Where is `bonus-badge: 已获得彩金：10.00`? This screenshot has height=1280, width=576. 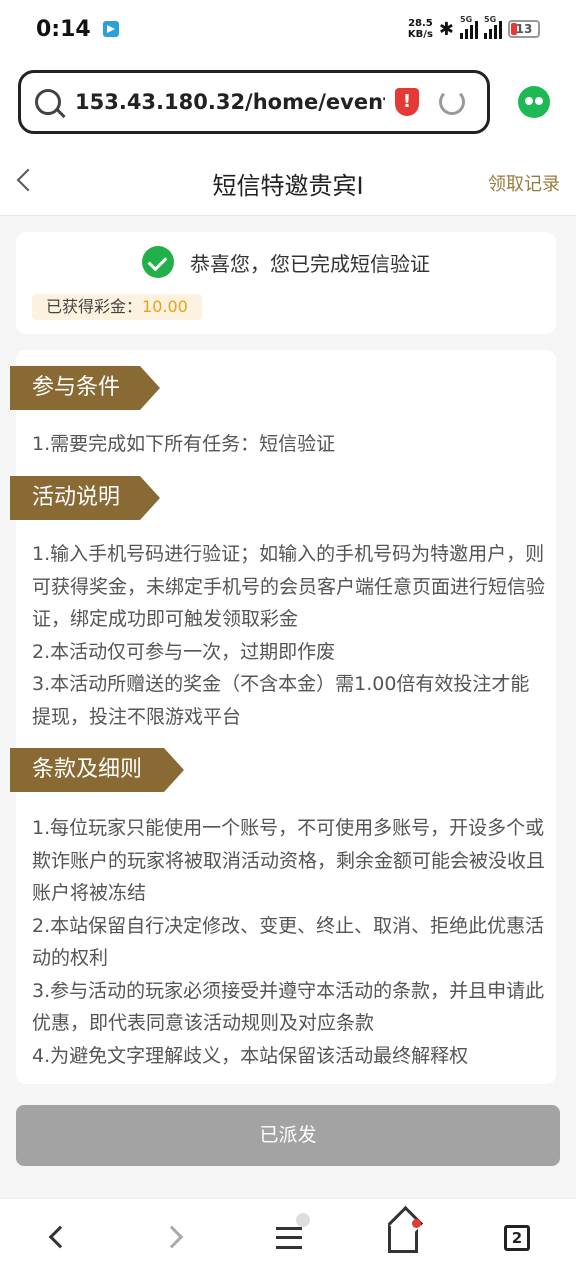 bonus-badge: 已获得彩金：10.00 is located at coordinates (117, 307).